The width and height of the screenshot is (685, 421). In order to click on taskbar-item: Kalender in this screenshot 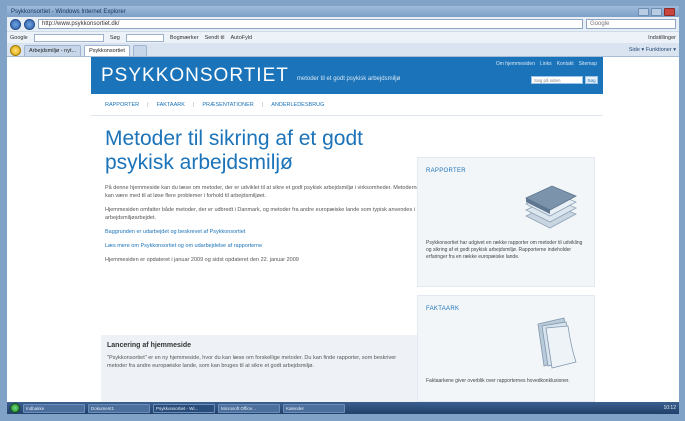, I will do `click(314, 408)`.